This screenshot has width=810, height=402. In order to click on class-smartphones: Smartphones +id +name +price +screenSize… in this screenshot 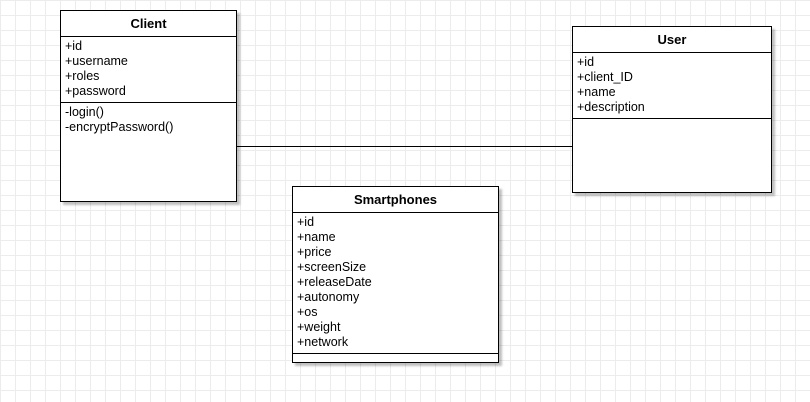, I will do `click(395, 274)`.